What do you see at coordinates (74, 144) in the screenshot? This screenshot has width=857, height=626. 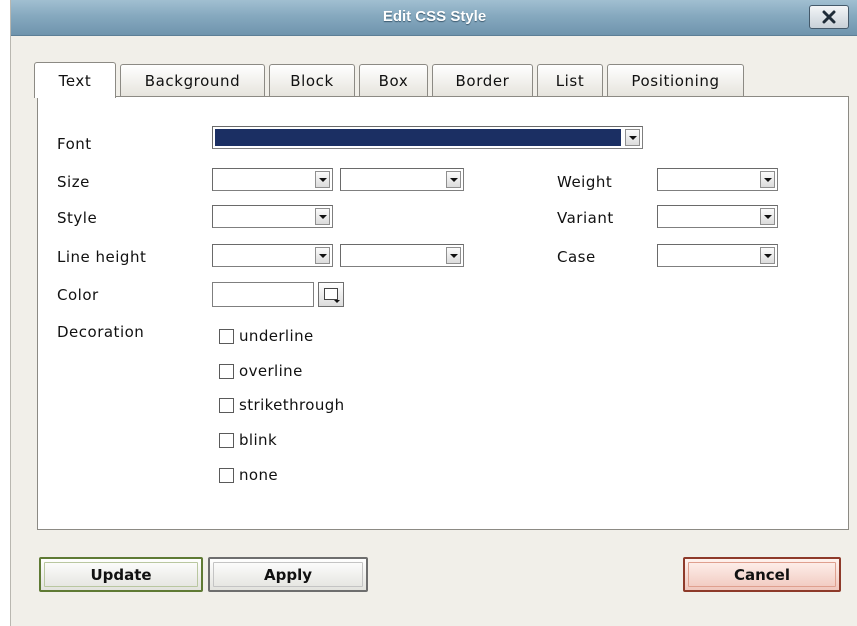 I see `font-label: Font` at bounding box center [74, 144].